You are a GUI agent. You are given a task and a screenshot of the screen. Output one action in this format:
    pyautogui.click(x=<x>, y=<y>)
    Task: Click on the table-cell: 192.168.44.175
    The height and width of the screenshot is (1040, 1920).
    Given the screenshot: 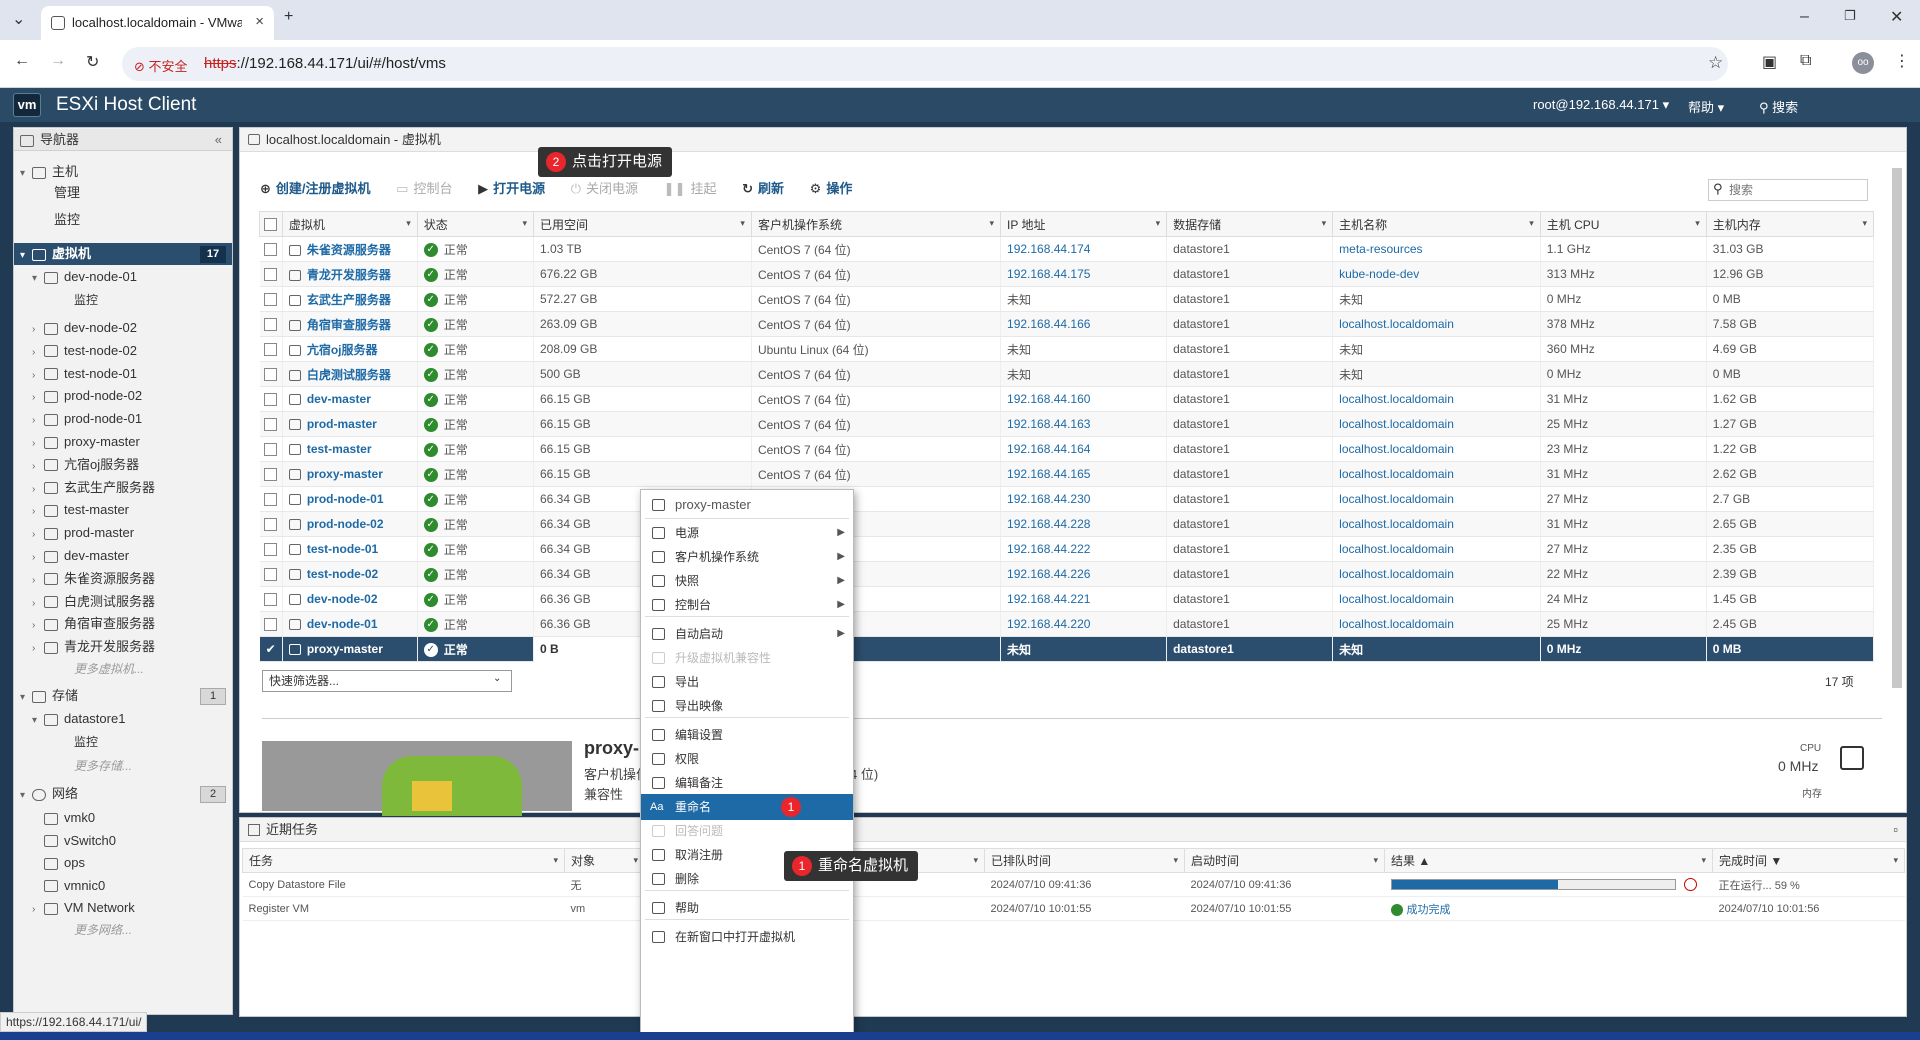 What is the action you would take?
    pyautogui.click(x=1084, y=274)
    